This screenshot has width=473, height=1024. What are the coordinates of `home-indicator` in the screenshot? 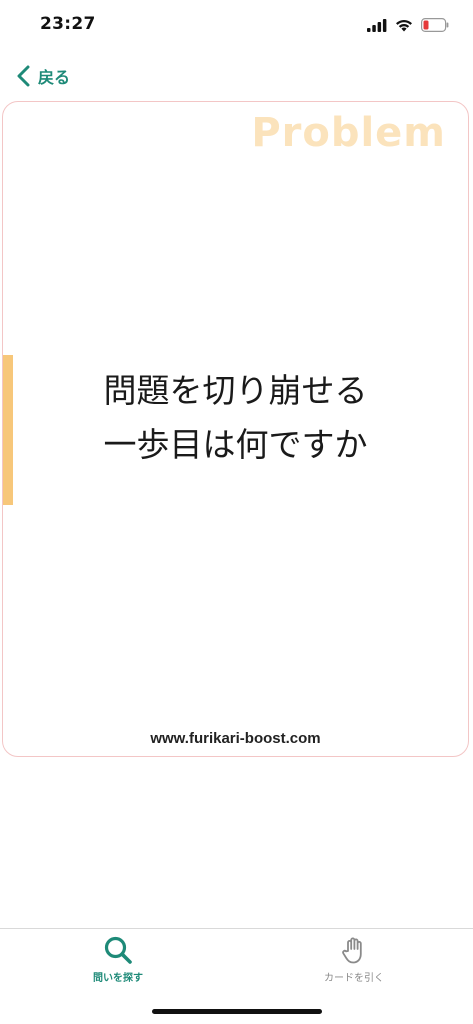 It's located at (237, 1011).